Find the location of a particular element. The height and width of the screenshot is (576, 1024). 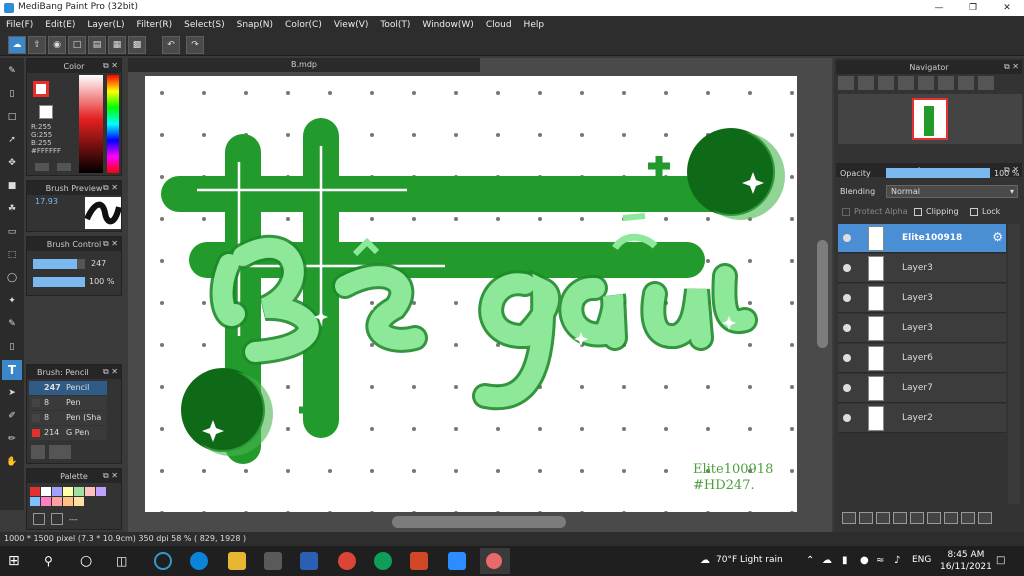

brush-opacity-slider is located at coordinates (59, 282).